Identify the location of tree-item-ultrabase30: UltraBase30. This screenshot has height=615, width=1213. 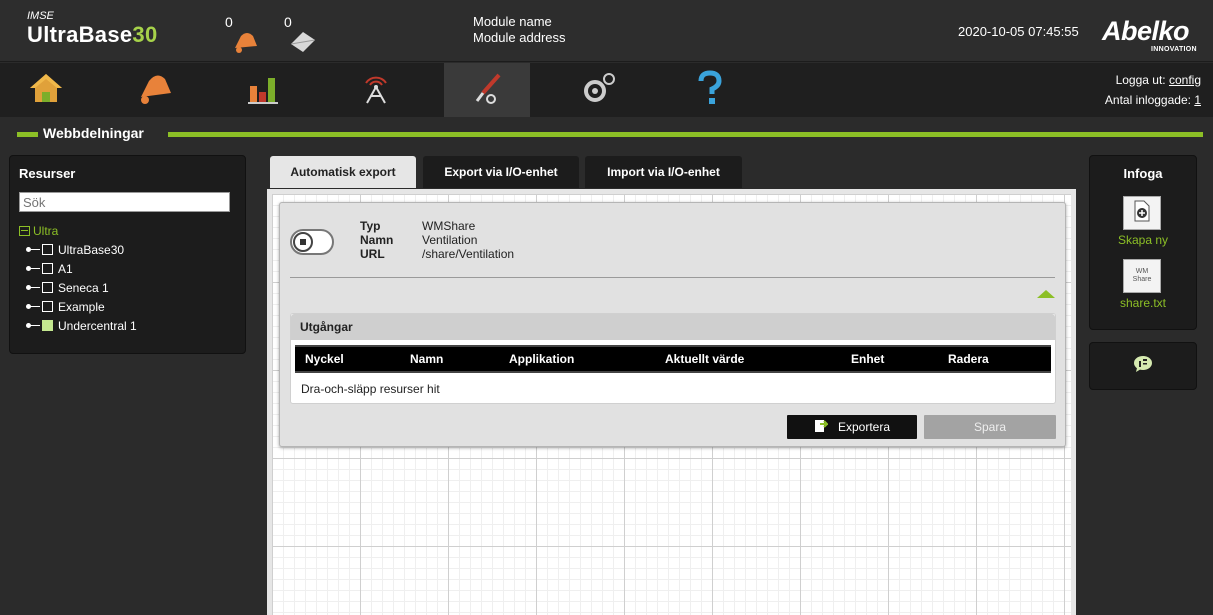
(78, 249).